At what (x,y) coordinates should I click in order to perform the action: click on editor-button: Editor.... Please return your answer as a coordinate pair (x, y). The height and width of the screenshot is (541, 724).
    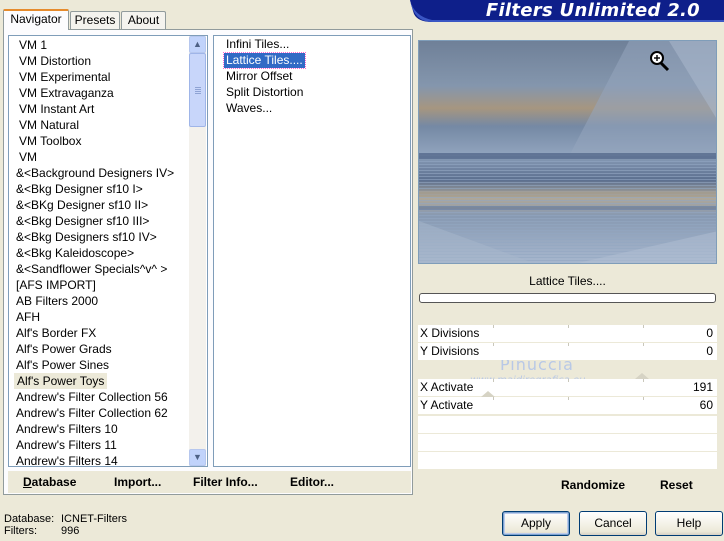
    Looking at the image, I should click on (312, 482).